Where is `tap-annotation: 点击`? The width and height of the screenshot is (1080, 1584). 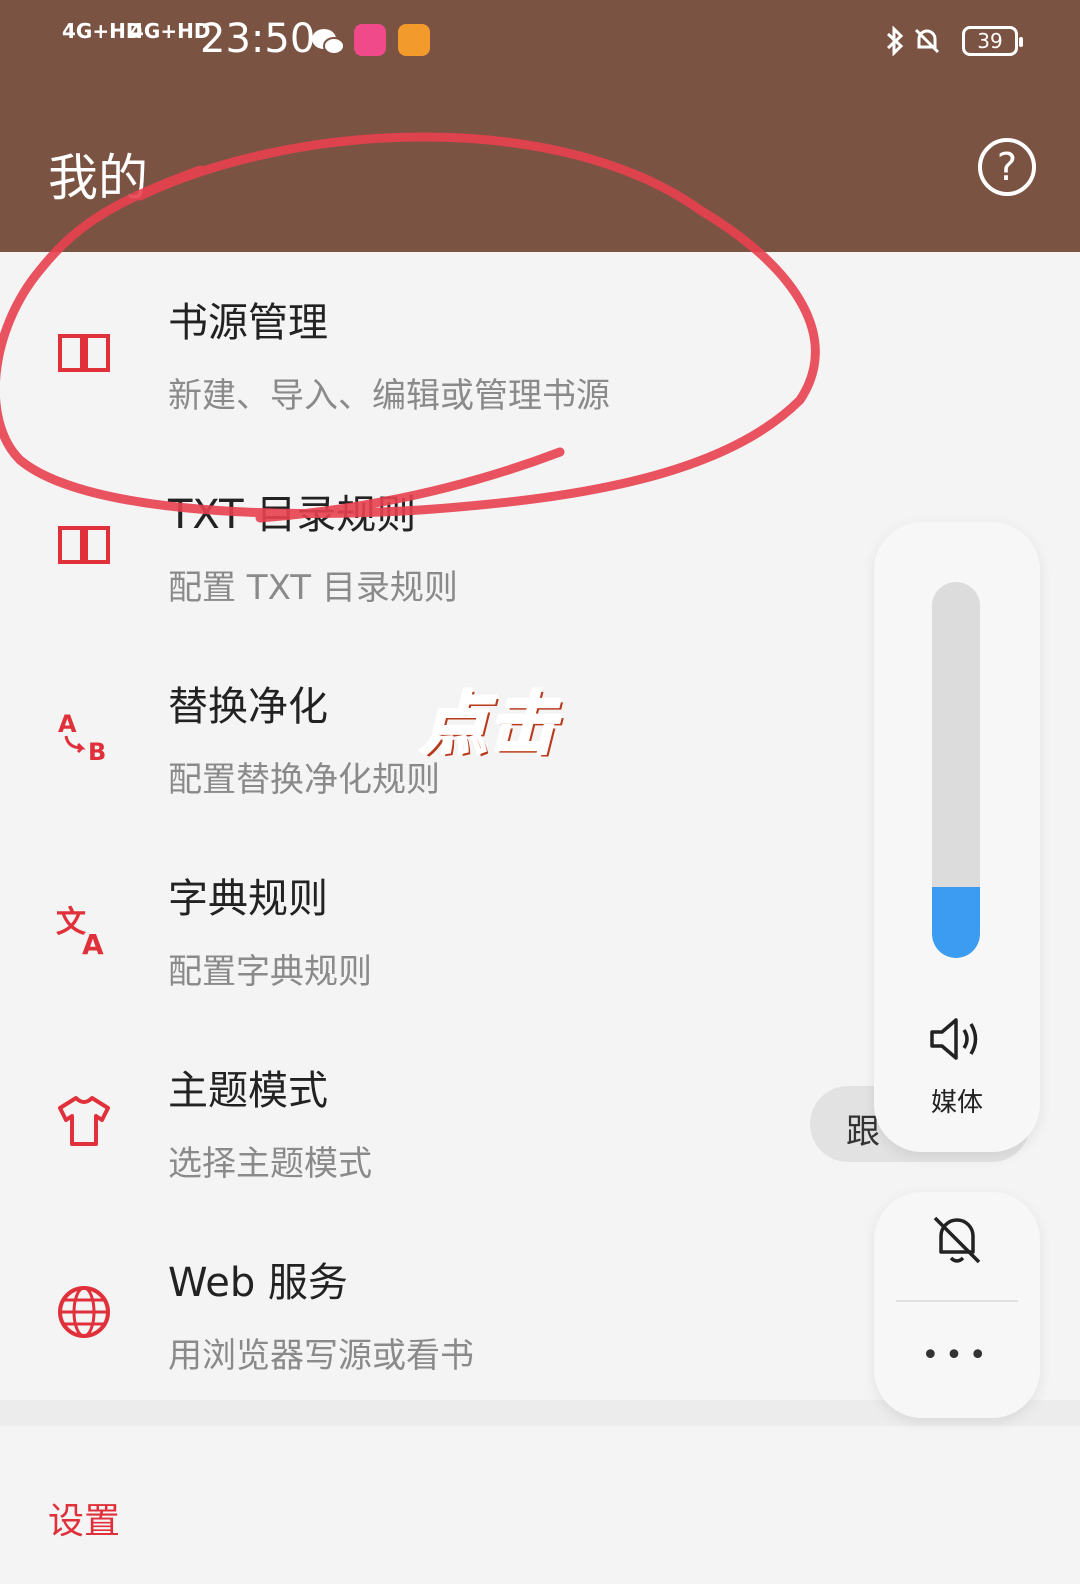 tap-annotation: 点击 is located at coordinates (487, 725).